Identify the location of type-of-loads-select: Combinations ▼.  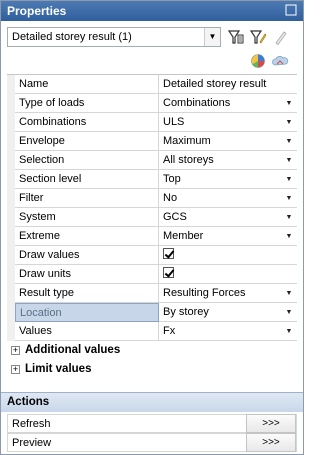
(228, 103).